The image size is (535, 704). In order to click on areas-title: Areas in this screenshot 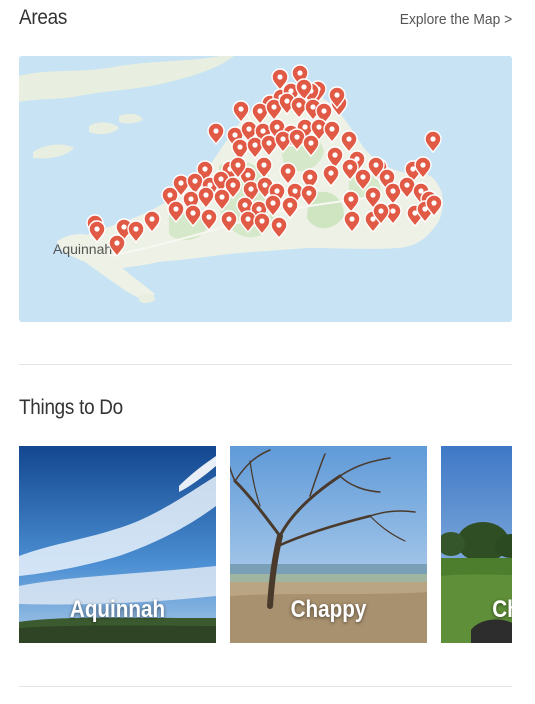, I will do `click(43, 17)`.